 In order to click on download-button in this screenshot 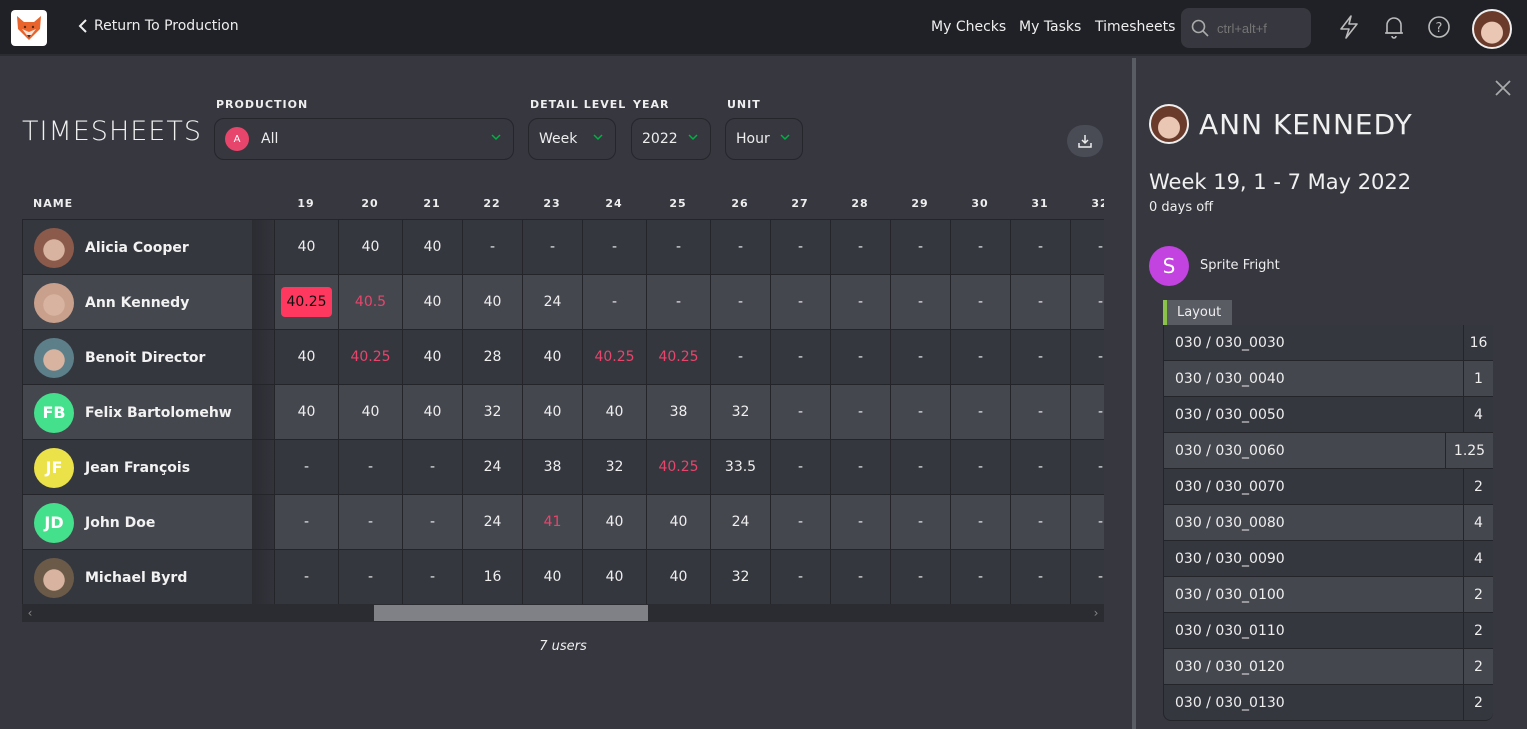, I will do `click(1085, 141)`.